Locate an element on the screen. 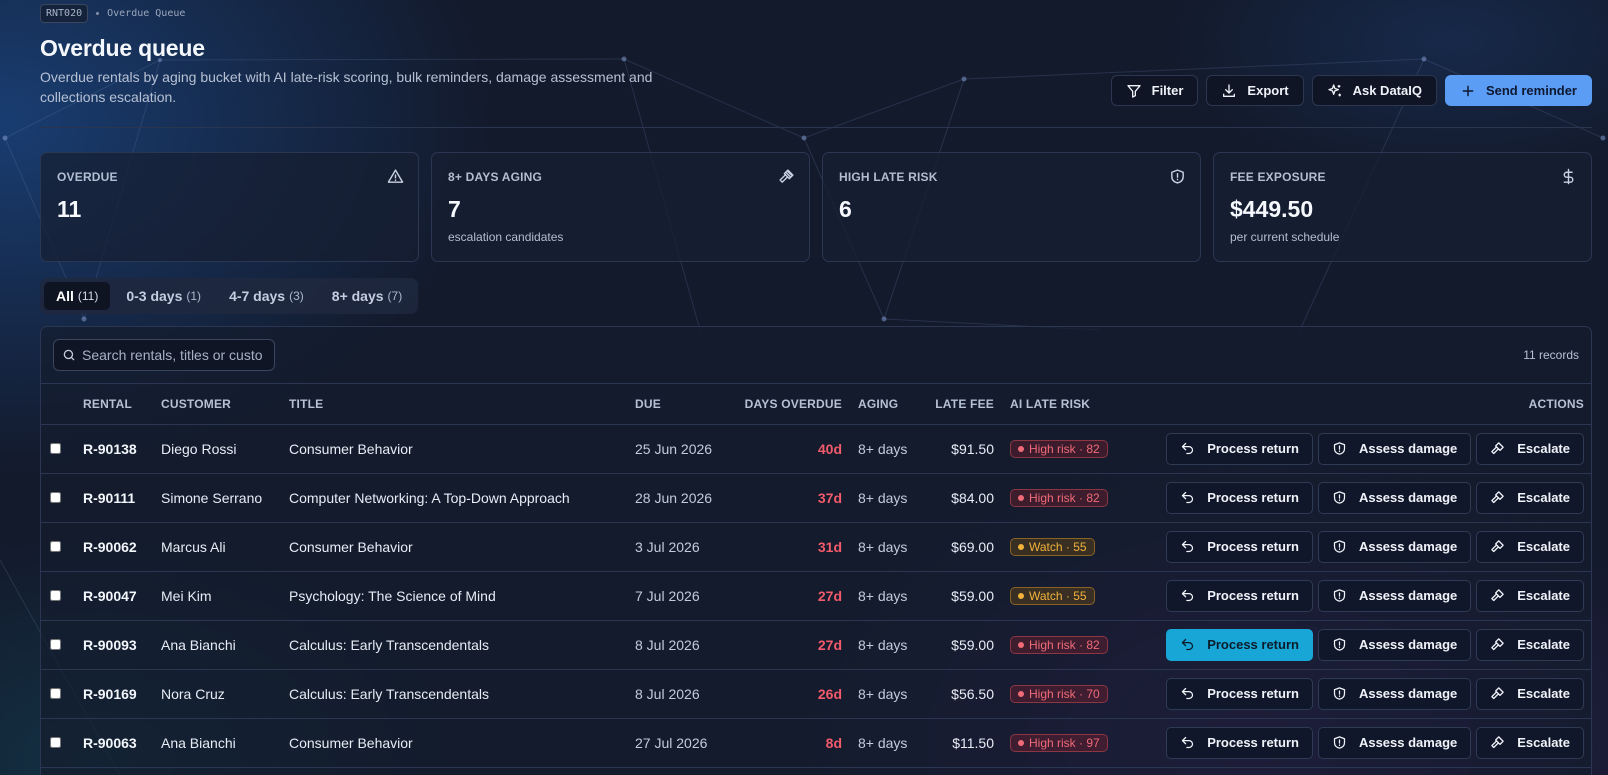 This screenshot has width=1608, height=775. tab-0-3-days: 0-3 days (1) is located at coordinates (163, 296).